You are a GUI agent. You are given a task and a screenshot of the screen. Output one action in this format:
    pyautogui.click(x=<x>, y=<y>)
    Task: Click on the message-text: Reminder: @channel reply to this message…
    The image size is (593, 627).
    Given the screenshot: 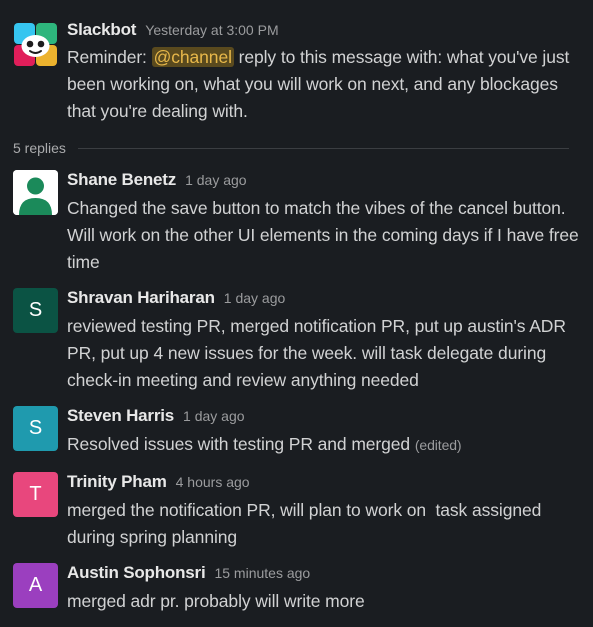 What is the action you would take?
    pyautogui.click(x=324, y=84)
    